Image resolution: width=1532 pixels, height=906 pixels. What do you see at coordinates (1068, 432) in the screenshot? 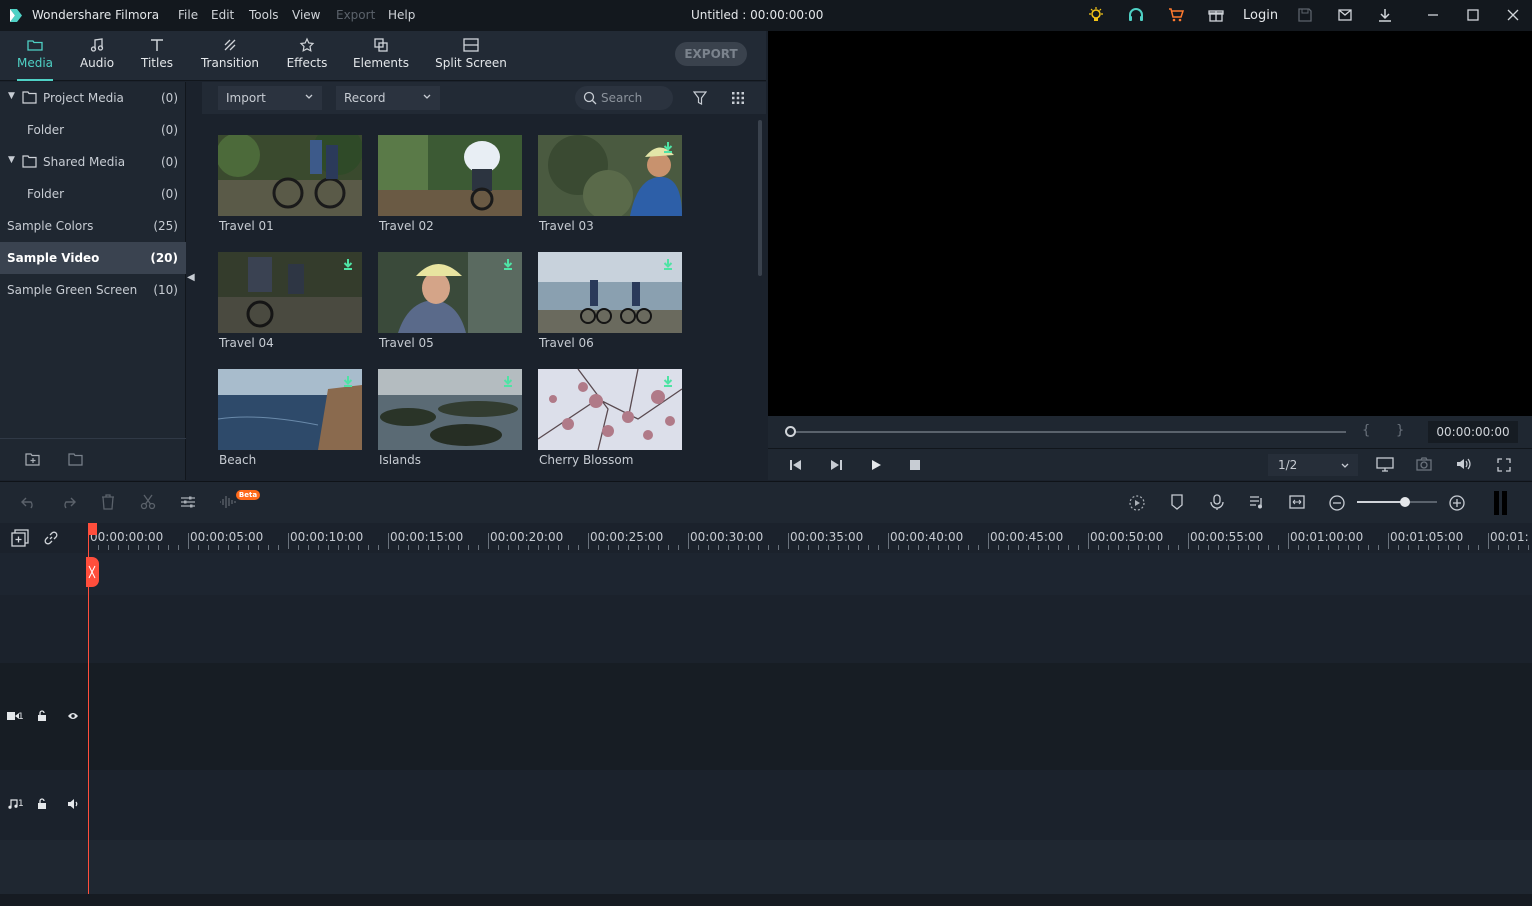
I see `preview-progress-track` at bounding box center [1068, 432].